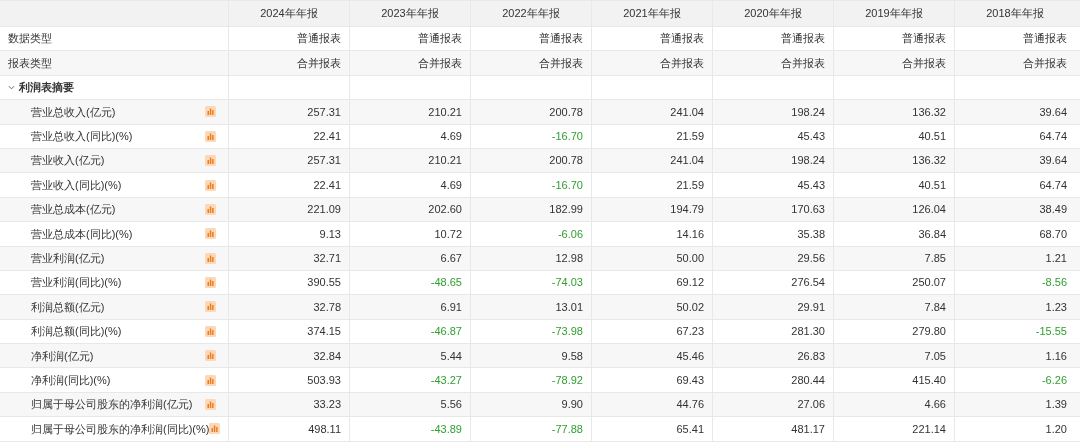  I want to click on table-cell-text: 21.59, so click(690, 185).